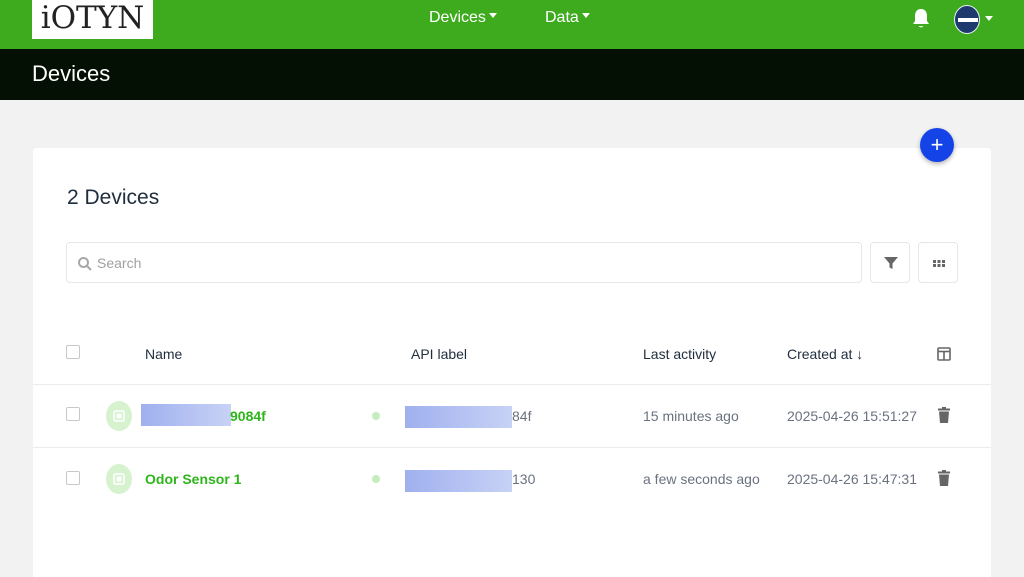  What do you see at coordinates (989, 18) in the screenshot?
I see `avatar-caret-down-icon` at bounding box center [989, 18].